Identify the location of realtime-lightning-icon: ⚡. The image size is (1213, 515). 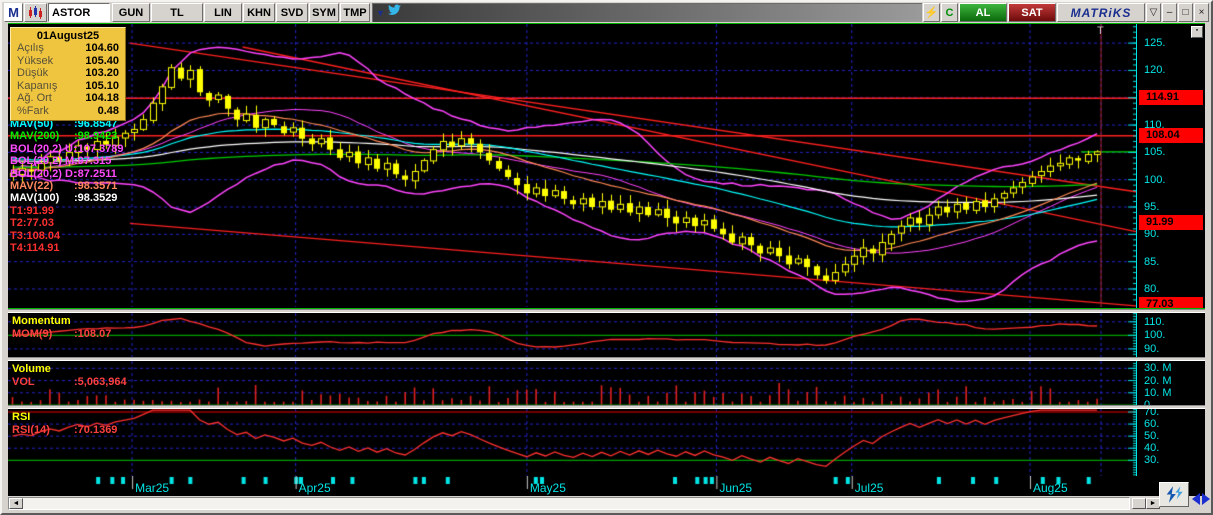
(931, 12).